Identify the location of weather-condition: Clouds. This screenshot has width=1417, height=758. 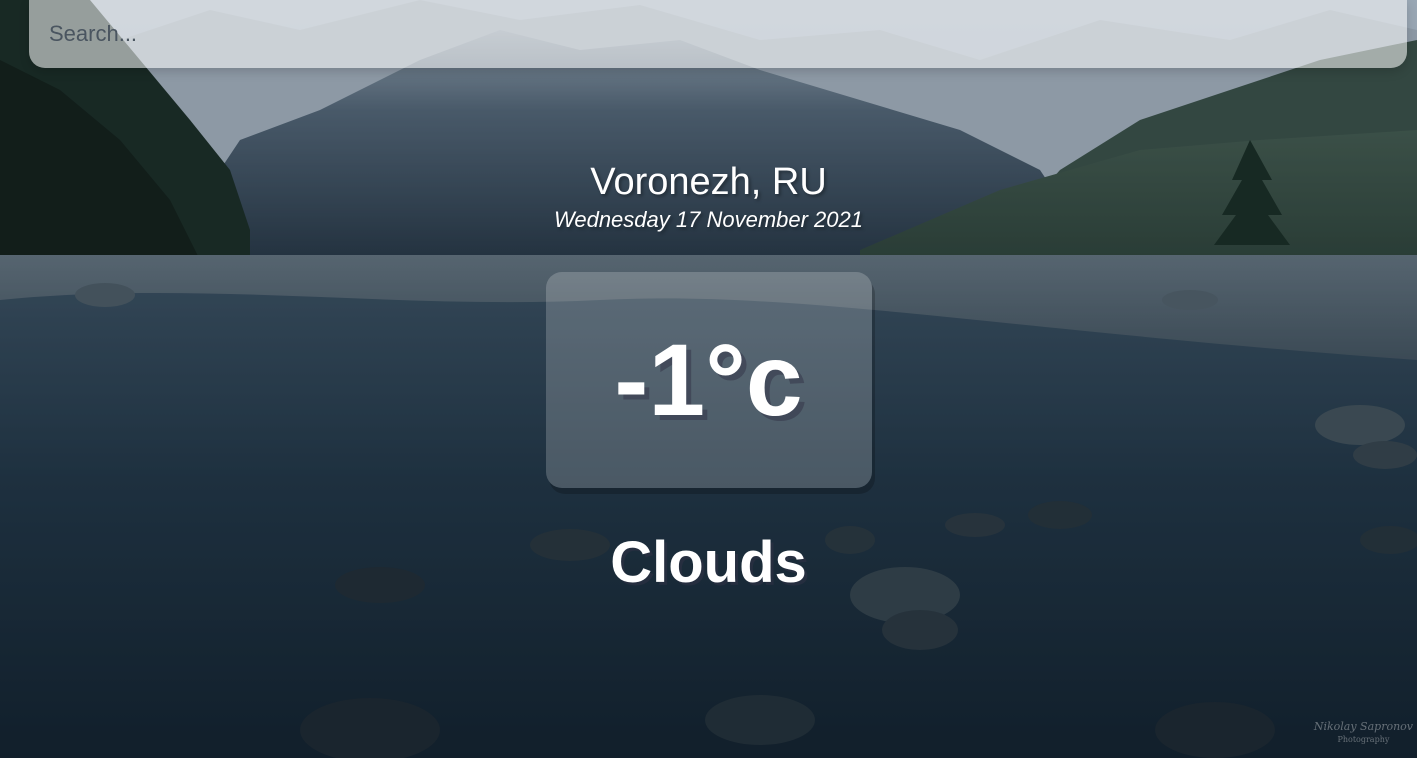
(708, 562).